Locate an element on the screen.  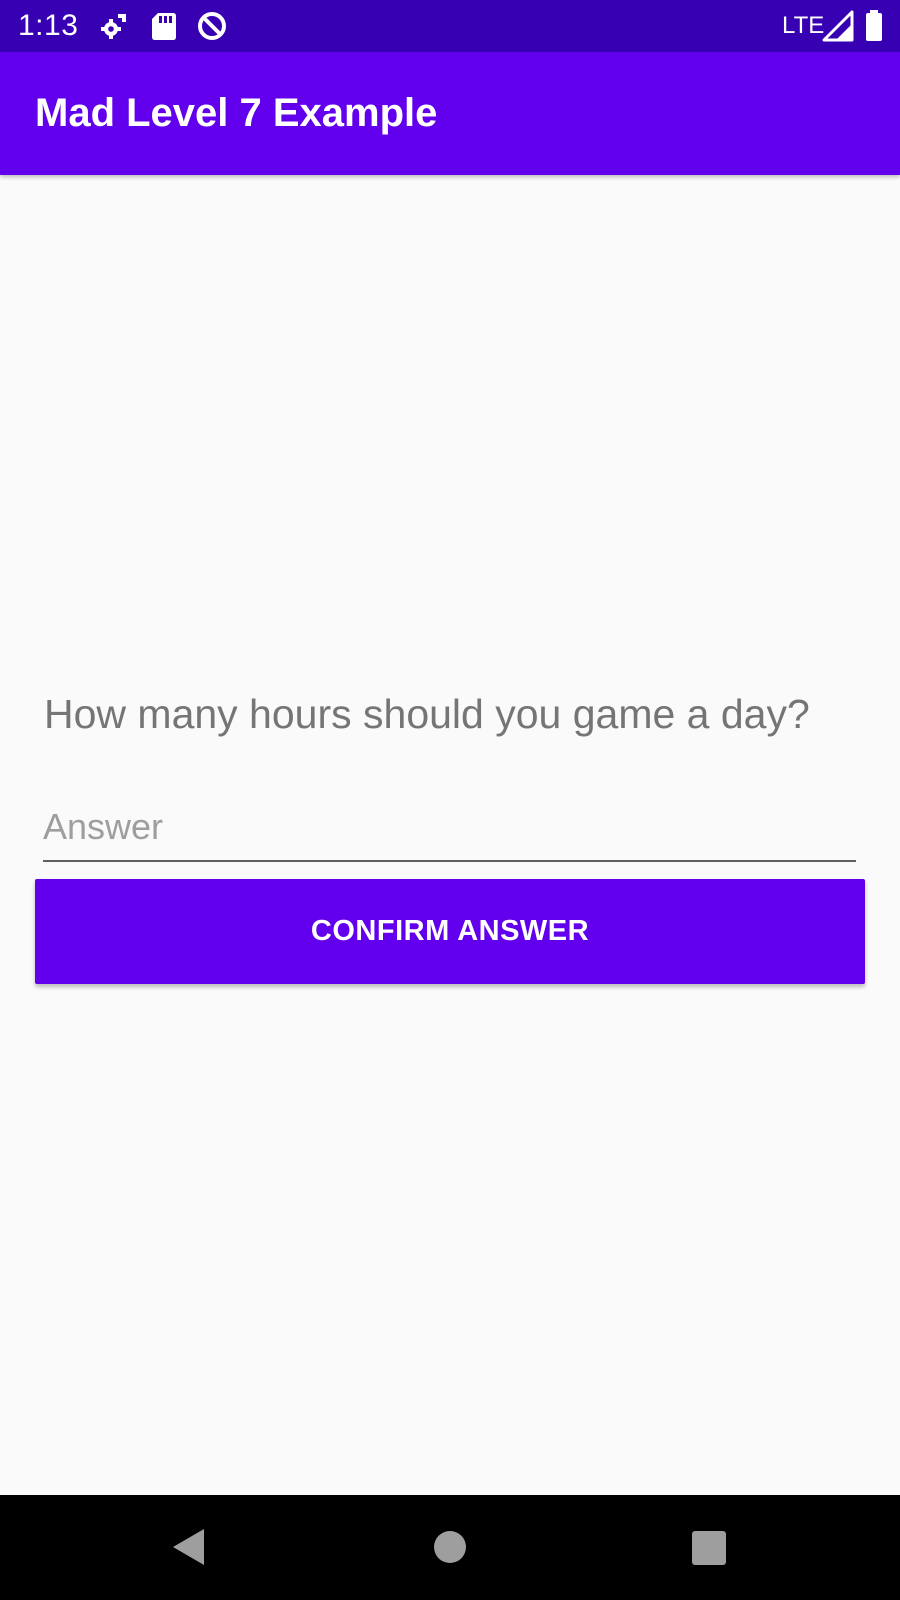
navigation-bar is located at coordinates (450, 1547).